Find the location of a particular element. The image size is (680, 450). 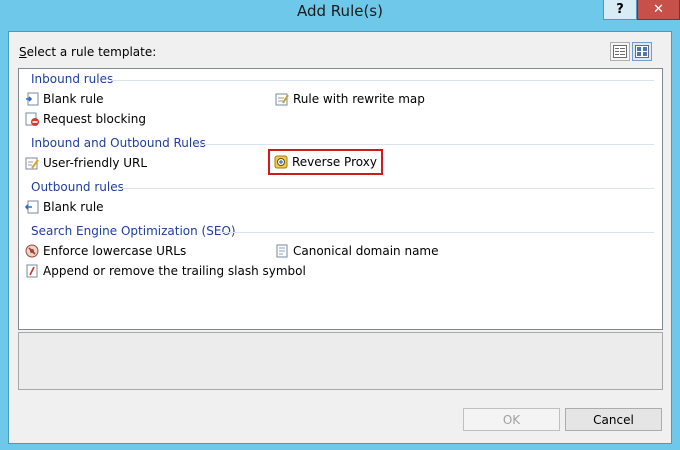

cancel-button: Cancel is located at coordinates (613, 419).